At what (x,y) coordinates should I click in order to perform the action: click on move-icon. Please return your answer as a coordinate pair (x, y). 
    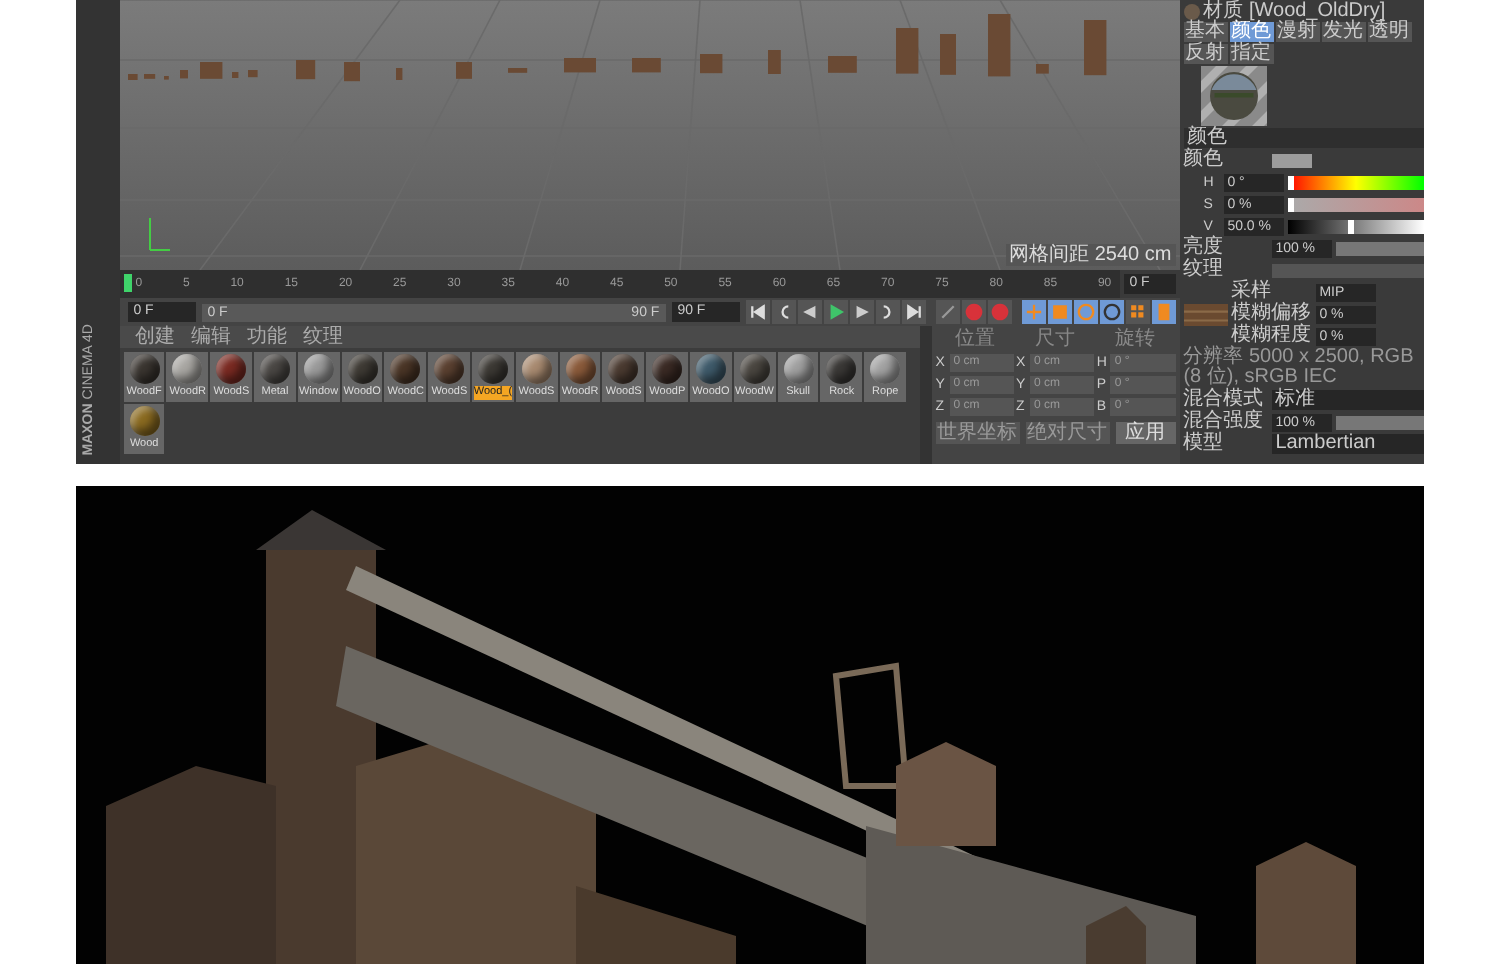
    Looking at the image, I should click on (1033, 312).